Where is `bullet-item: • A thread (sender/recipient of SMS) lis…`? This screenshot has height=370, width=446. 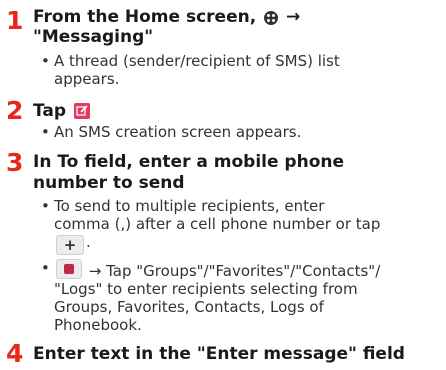 bullet-item: • A thread (sender/recipient of SMS) lis… is located at coordinates (190, 70).